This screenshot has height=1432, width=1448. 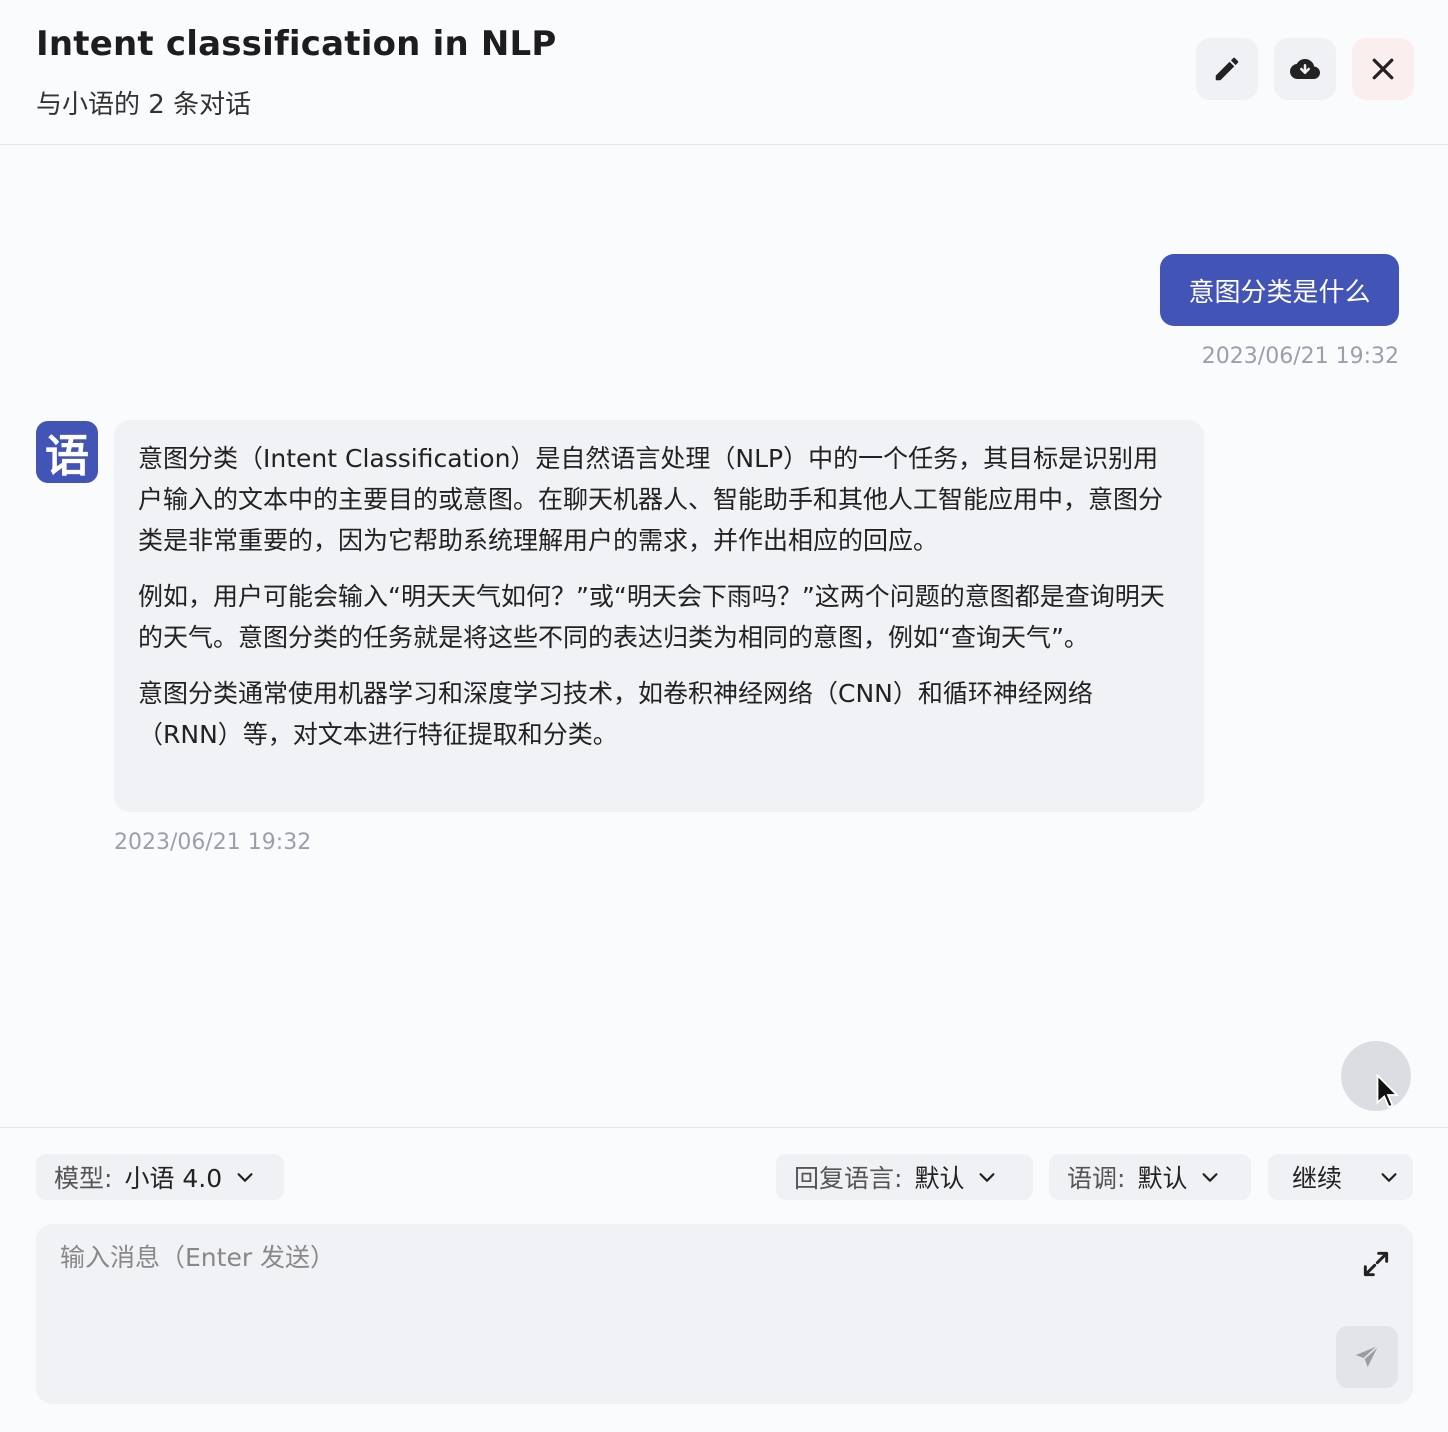 I want to click on download-button, so click(x=1305, y=69).